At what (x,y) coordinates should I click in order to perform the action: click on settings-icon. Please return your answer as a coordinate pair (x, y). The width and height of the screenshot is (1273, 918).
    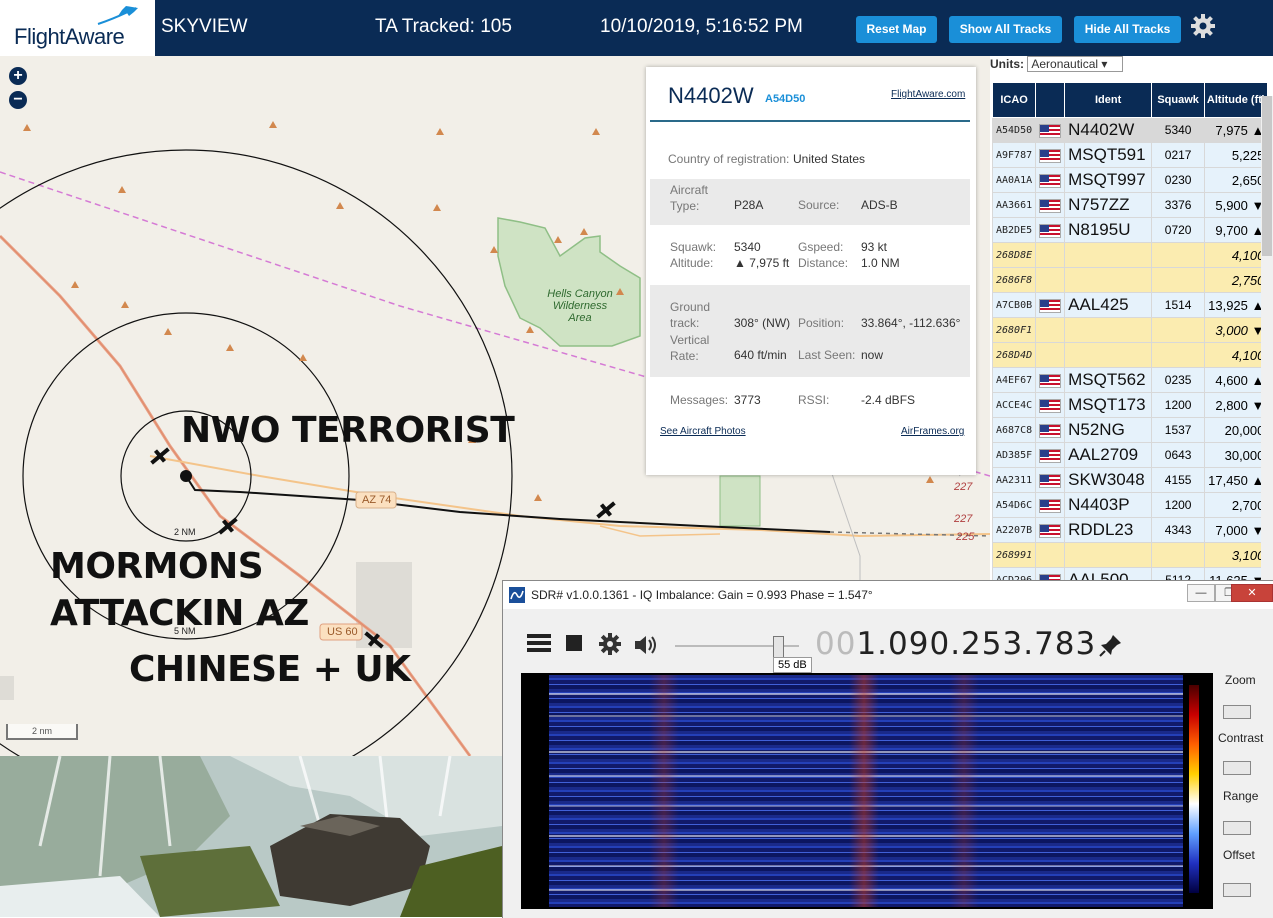
    Looking at the image, I should click on (610, 644).